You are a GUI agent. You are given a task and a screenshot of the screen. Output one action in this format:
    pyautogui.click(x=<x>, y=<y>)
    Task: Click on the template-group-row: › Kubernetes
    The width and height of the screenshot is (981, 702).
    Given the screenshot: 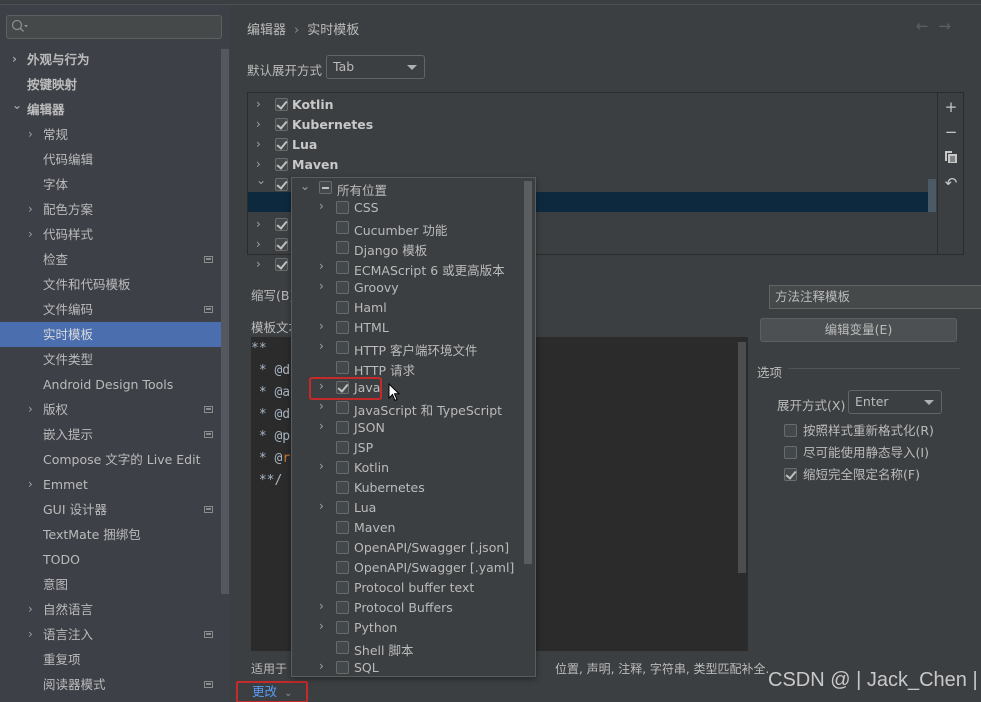 What is the action you would take?
    pyautogui.click(x=593, y=125)
    